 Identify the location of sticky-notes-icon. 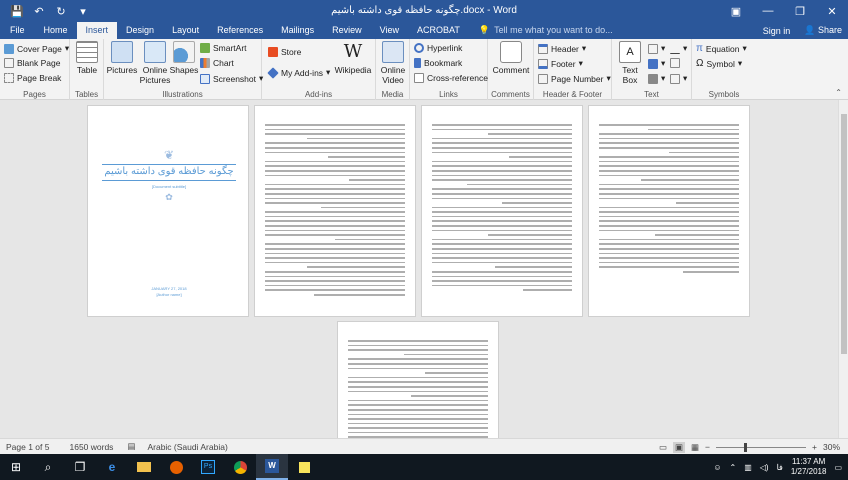
(304, 467).